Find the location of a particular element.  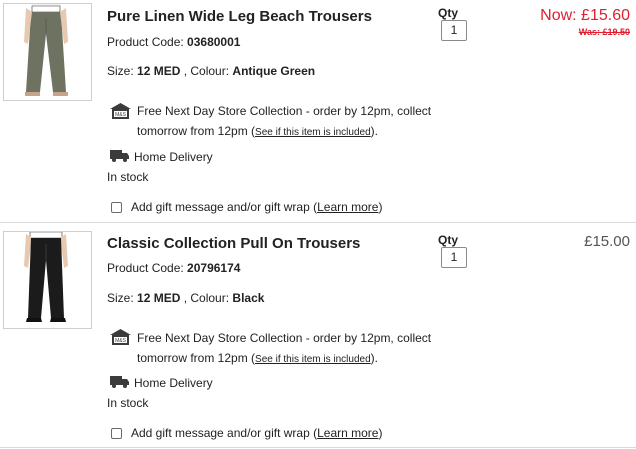

size-colour: Size: 12 MED , Colour: Black is located at coordinates (186, 298).